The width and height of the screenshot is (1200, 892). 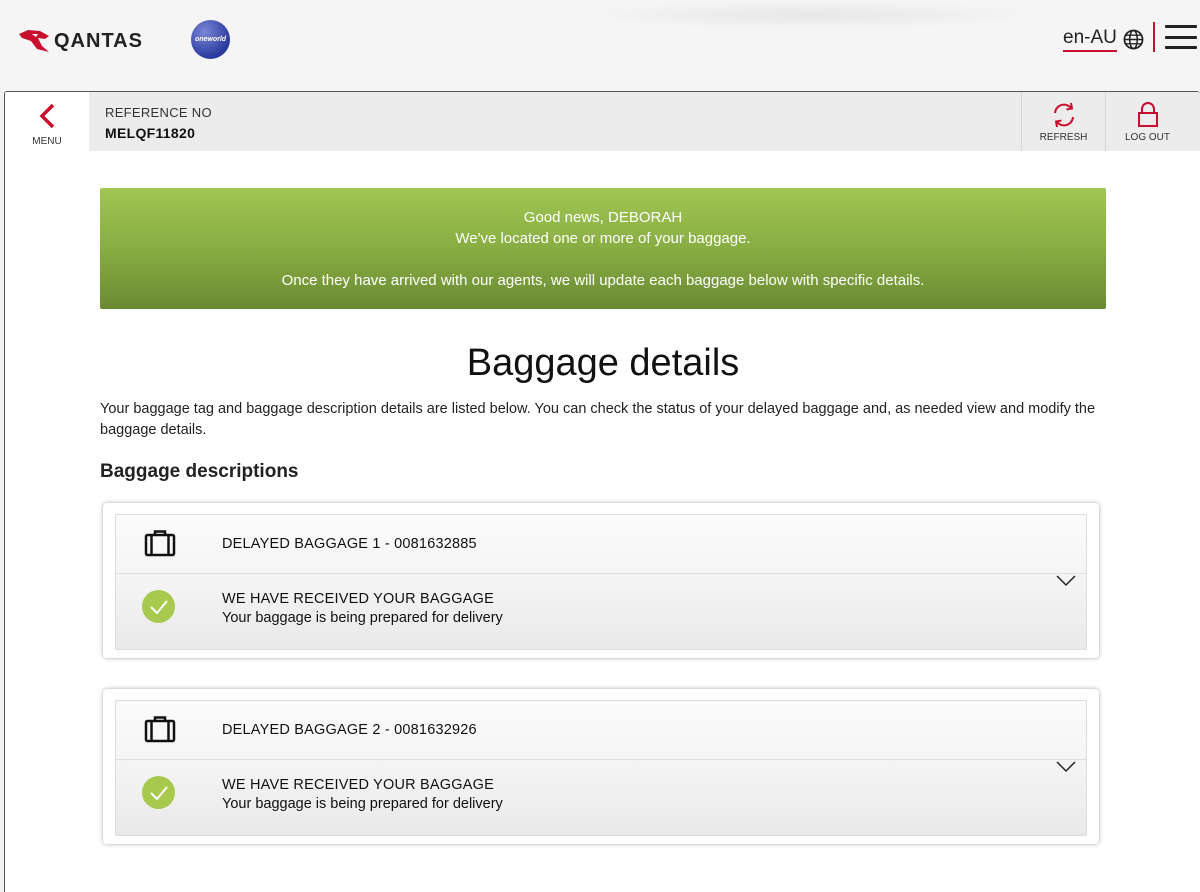 I want to click on reference-value: MELQF11820, so click(x=150, y=133).